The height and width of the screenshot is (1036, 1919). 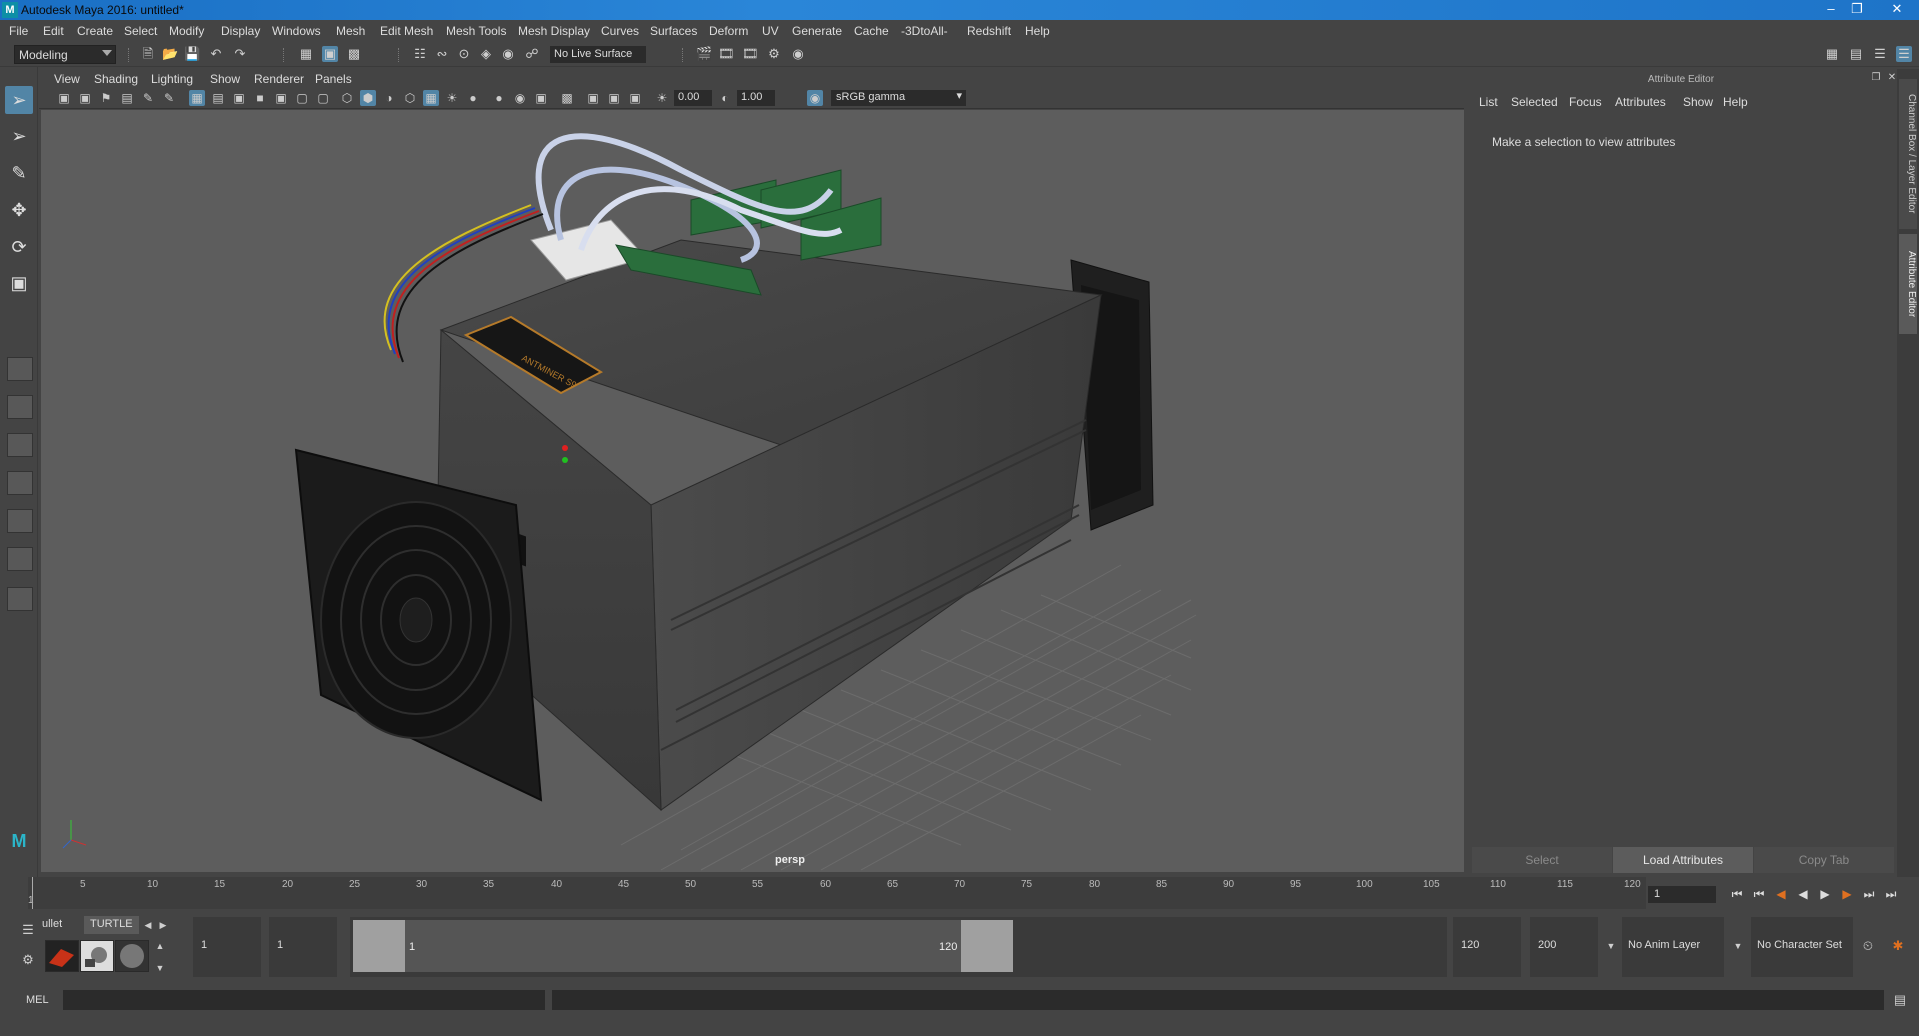 I want to click on menu-windows: Windows, so click(x=296, y=31).